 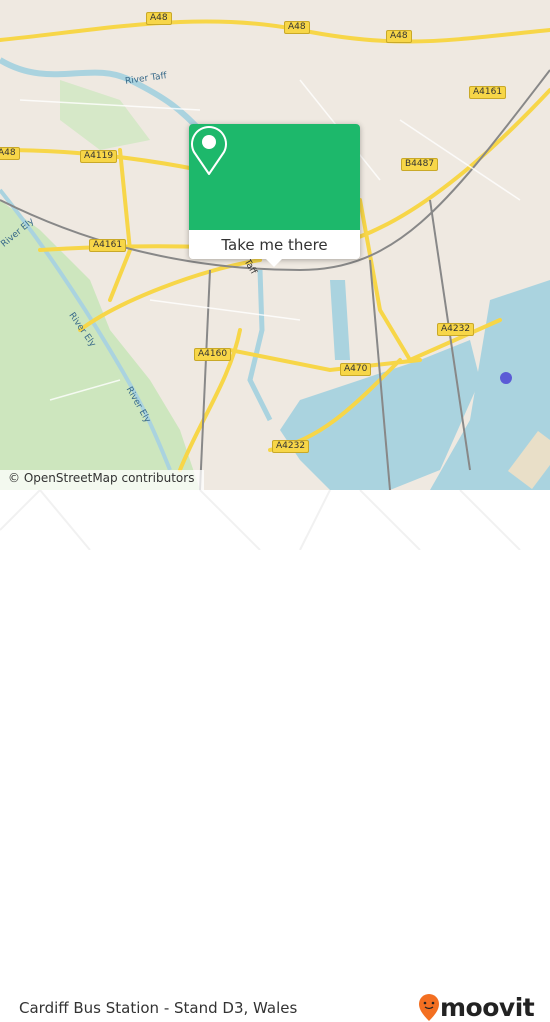 I want to click on moovit-logo: moovit, so click(x=476, y=1007).